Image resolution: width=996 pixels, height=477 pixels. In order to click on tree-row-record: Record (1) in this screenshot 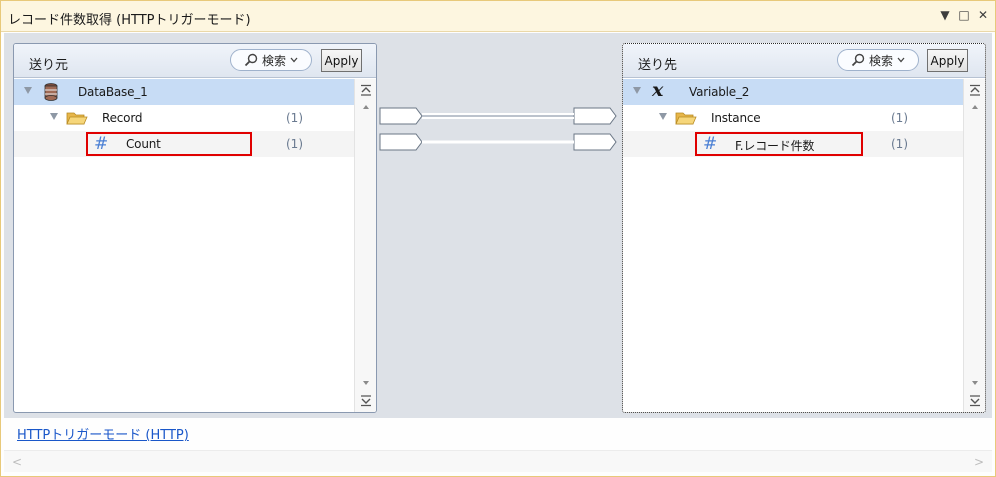, I will do `click(184, 118)`.